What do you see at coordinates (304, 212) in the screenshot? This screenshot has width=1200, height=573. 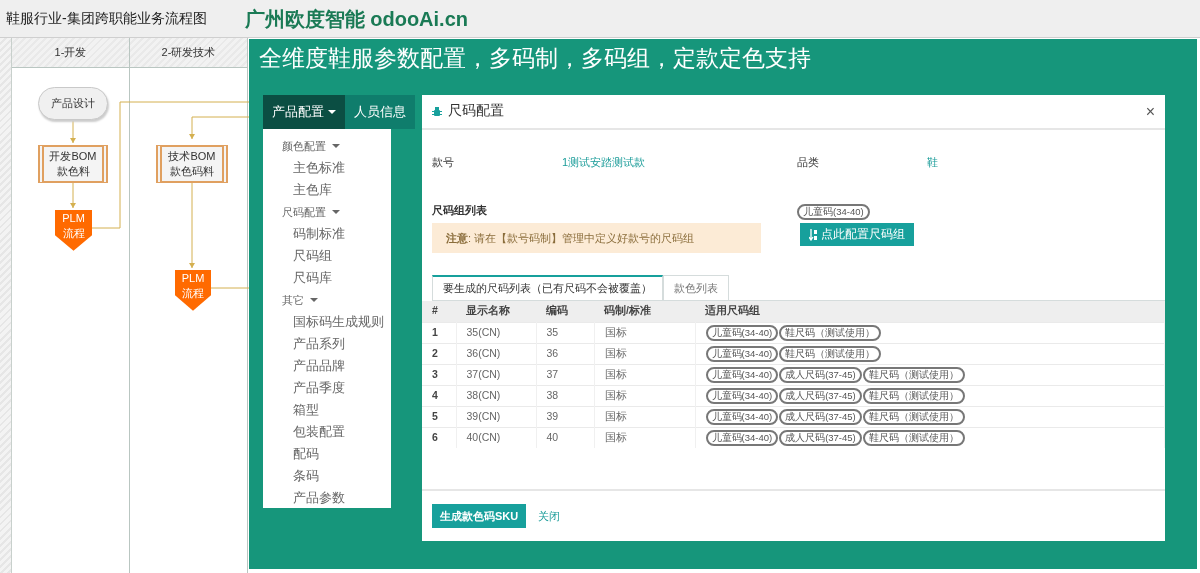 I see `menu-group-label: 尺码配置` at bounding box center [304, 212].